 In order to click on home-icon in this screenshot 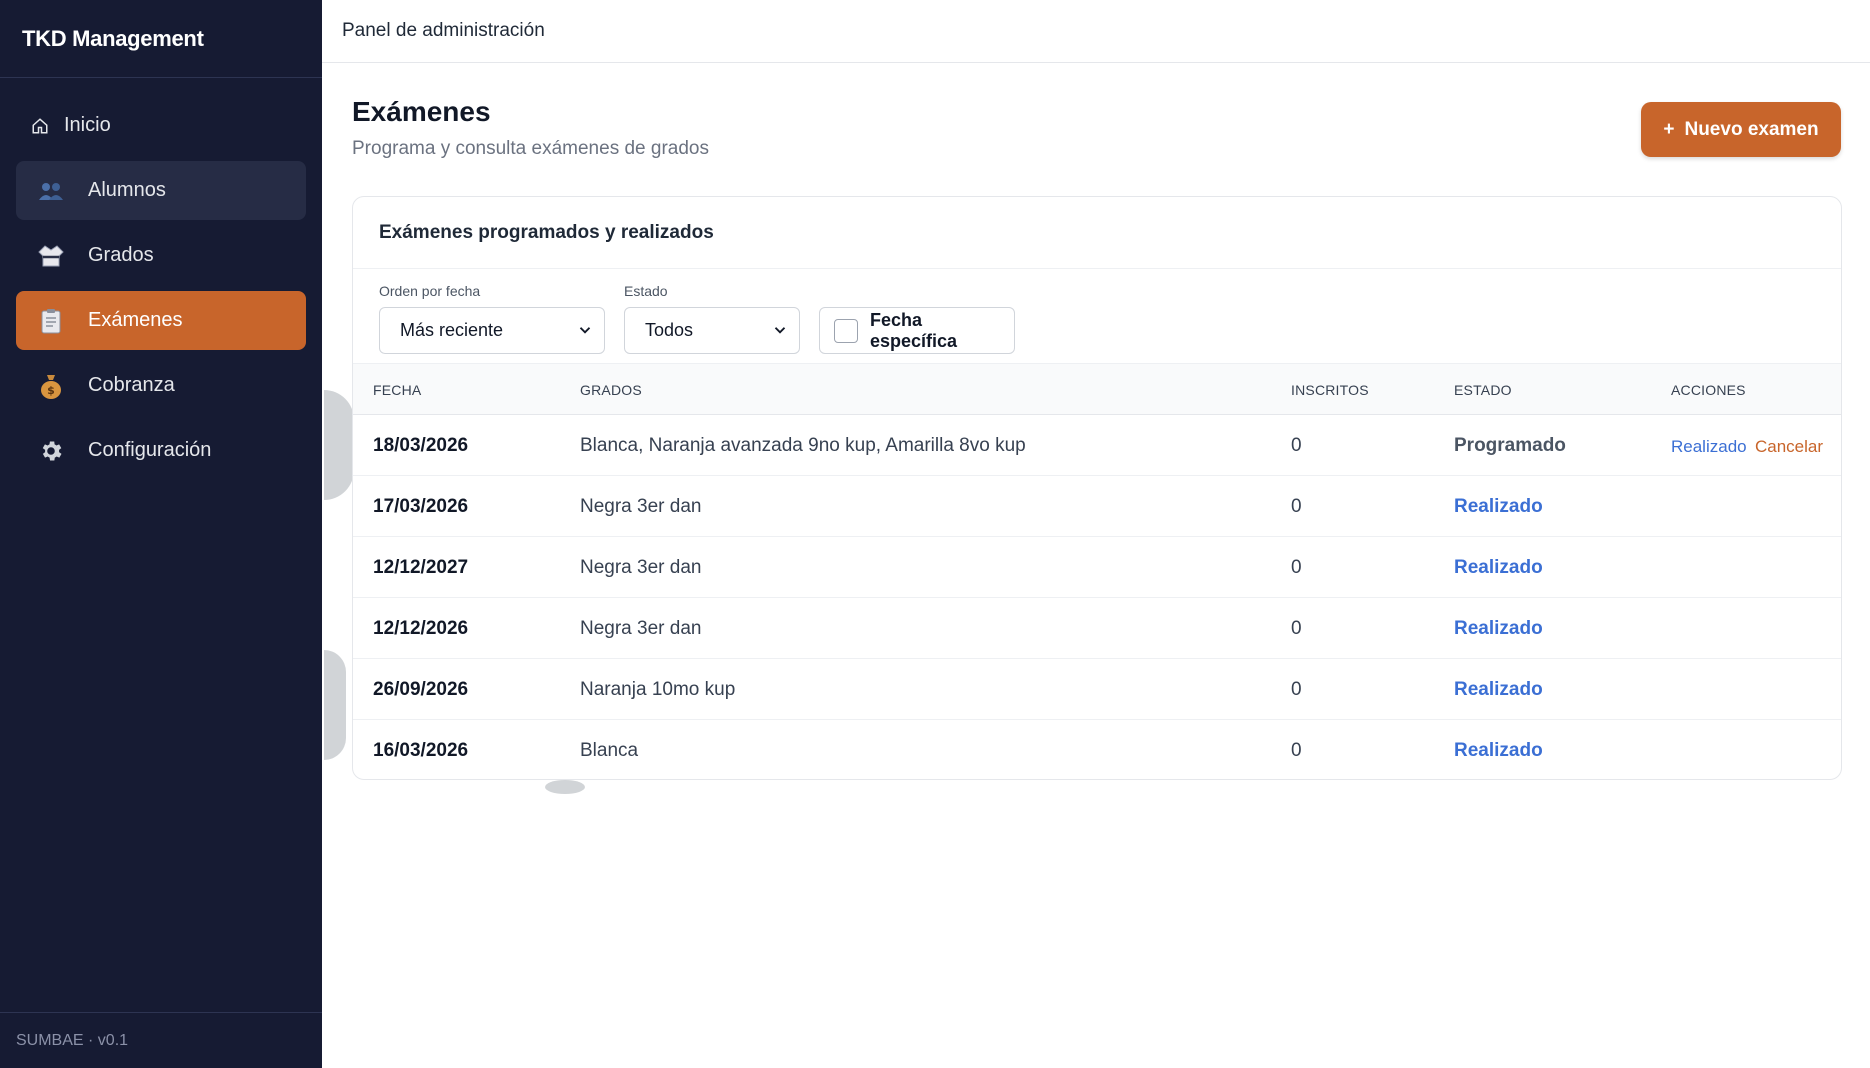, I will do `click(40, 126)`.